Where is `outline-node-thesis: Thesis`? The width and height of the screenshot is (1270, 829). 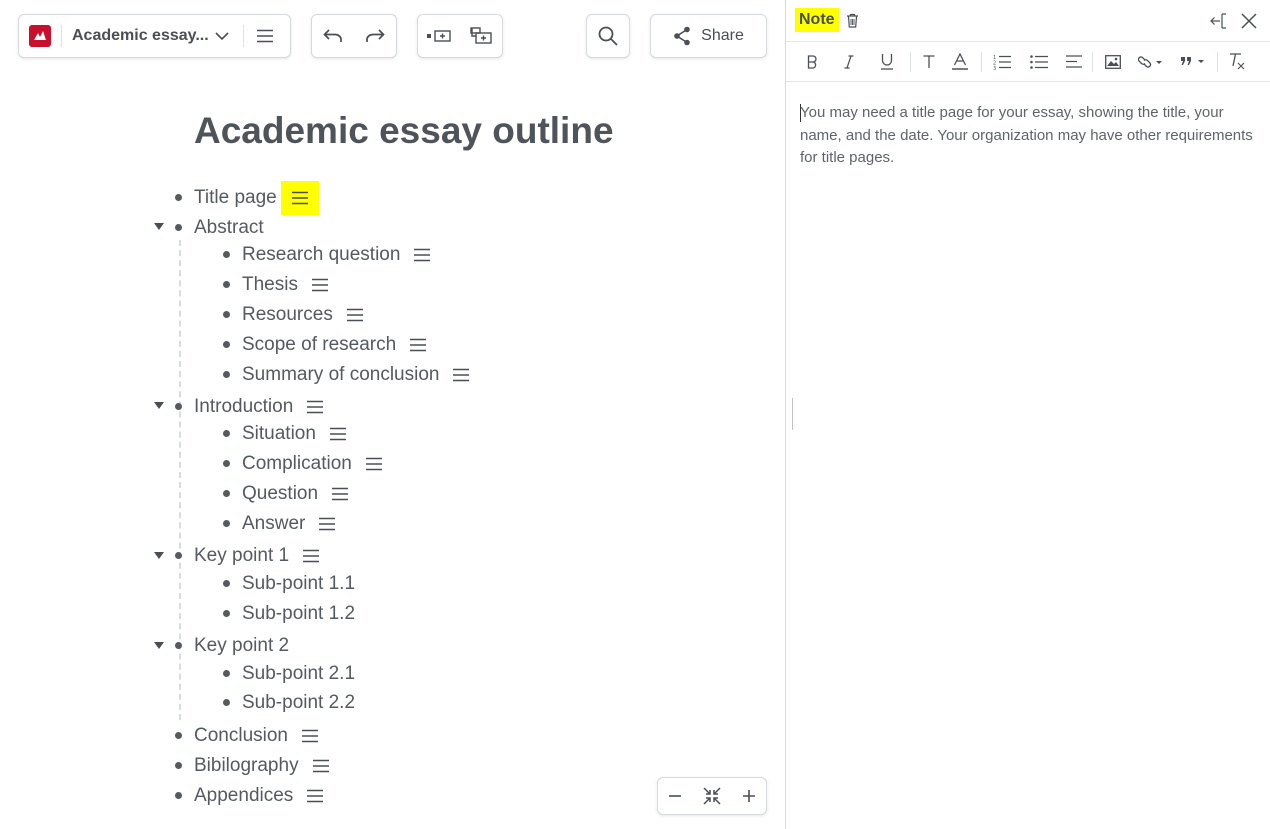 outline-node-thesis: Thesis is located at coordinates (288, 285).